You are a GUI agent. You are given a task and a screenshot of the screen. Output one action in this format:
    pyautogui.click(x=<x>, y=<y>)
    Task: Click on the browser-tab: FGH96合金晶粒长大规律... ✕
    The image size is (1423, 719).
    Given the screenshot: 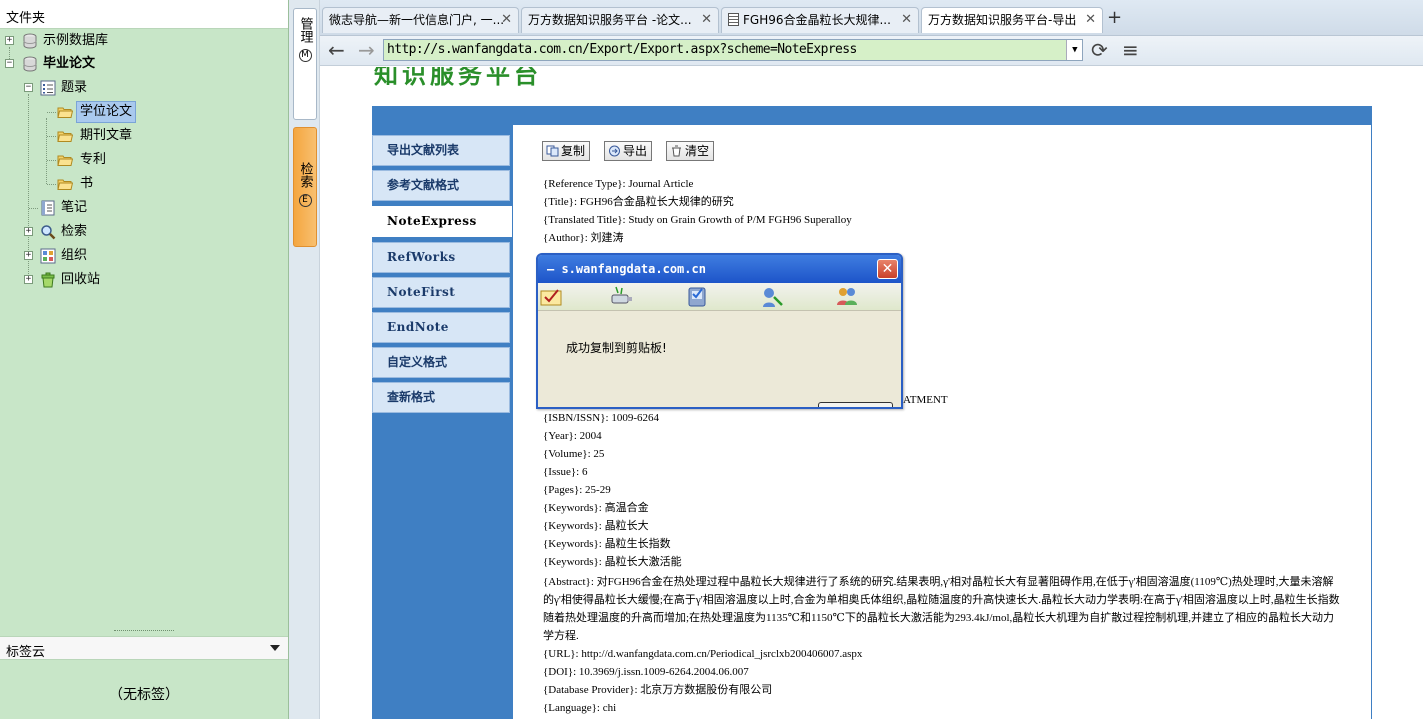 What is the action you would take?
    pyautogui.click(x=820, y=20)
    